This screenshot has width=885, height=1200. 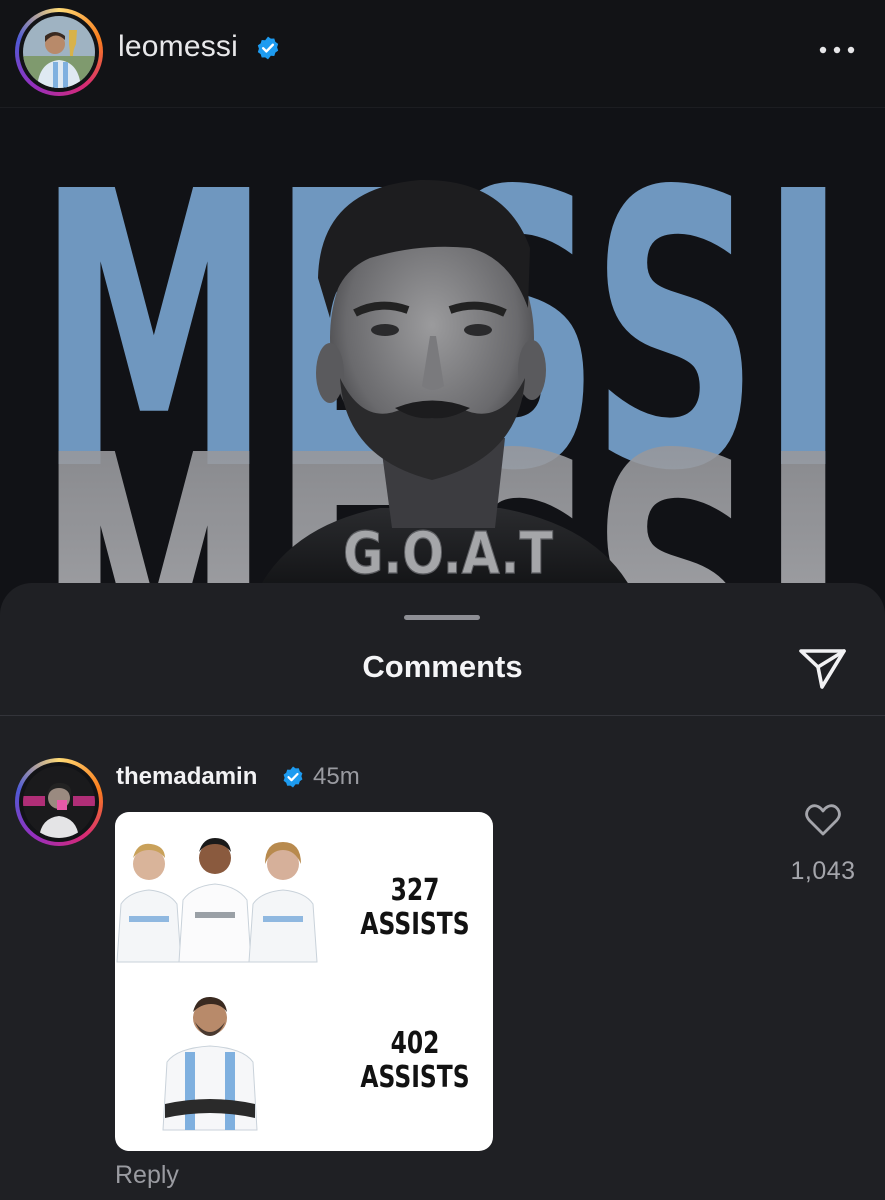 What do you see at coordinates (178, 47) in the screenshot?
I see `post-username: leomessi` at bounding box center [178, 47].